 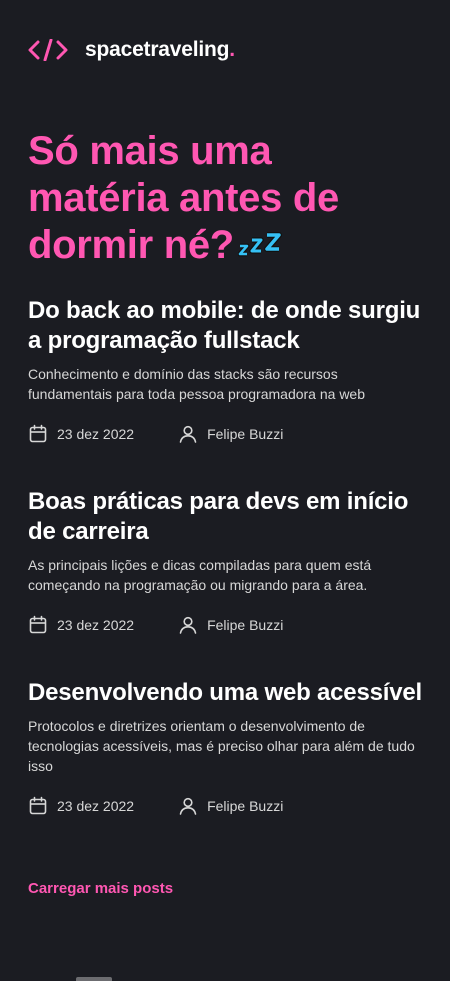 What do you see at coordinates (225, 693) in the screenshot?
I see `post-title: Desenvolvendo uma web acessível` at bounding box center [225, 693].